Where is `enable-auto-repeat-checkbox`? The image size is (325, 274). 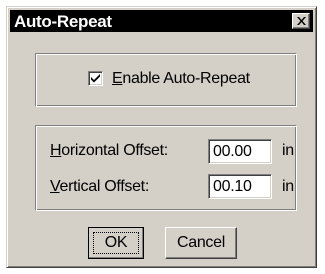 enable-auto-repeat-checkbox is located at coordinates (95, 78).